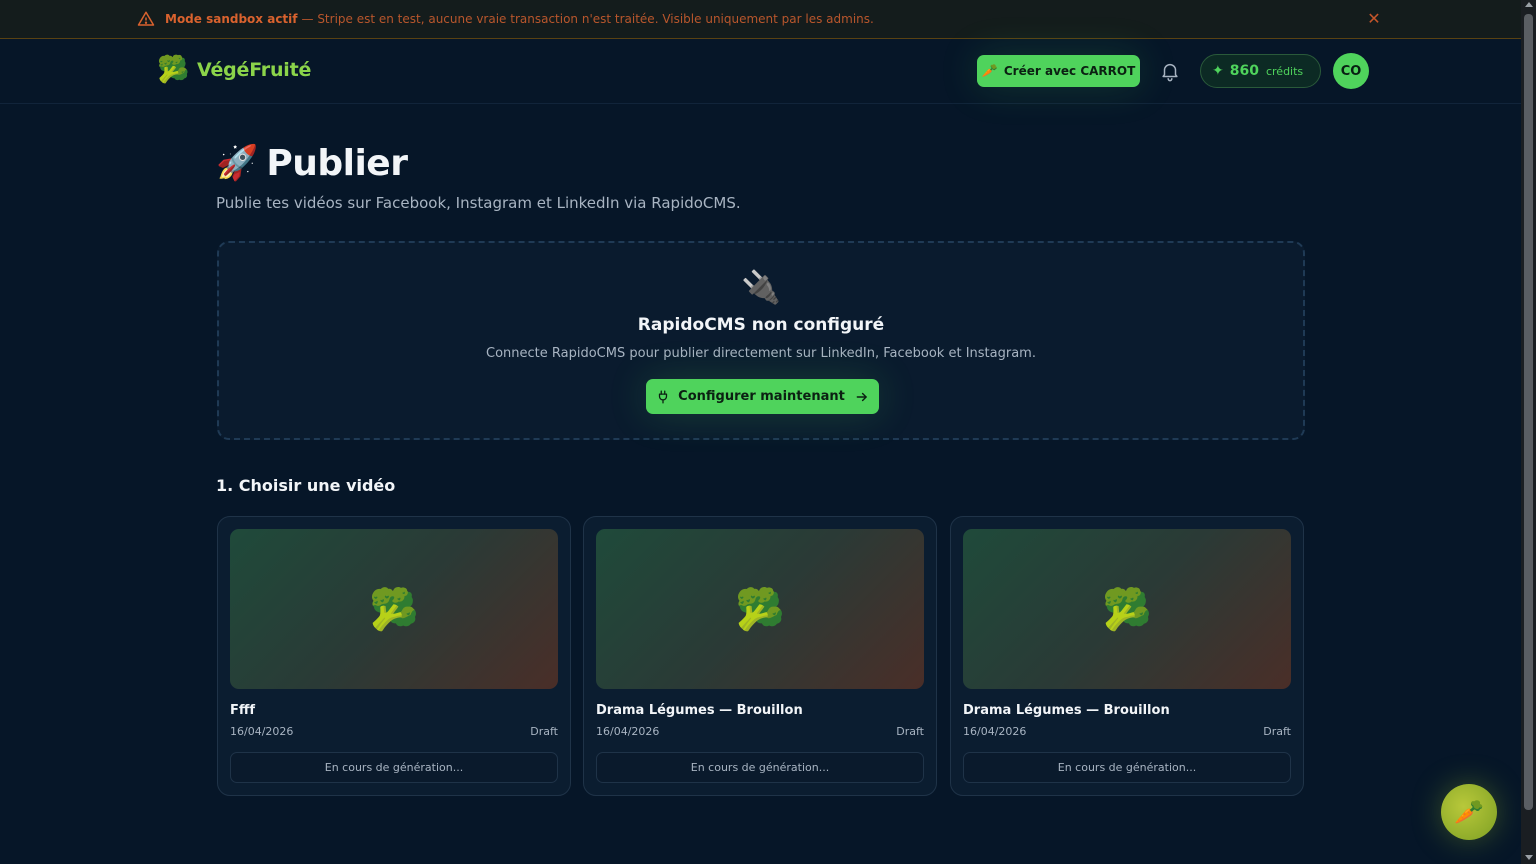 Image resolution: width=1536 pixels, height=864 pixels. What do you see at coordinates (1529, 857) in the screenshot?
I see `scroll-down-arrow-icon` at bounding box center [1529, 857].